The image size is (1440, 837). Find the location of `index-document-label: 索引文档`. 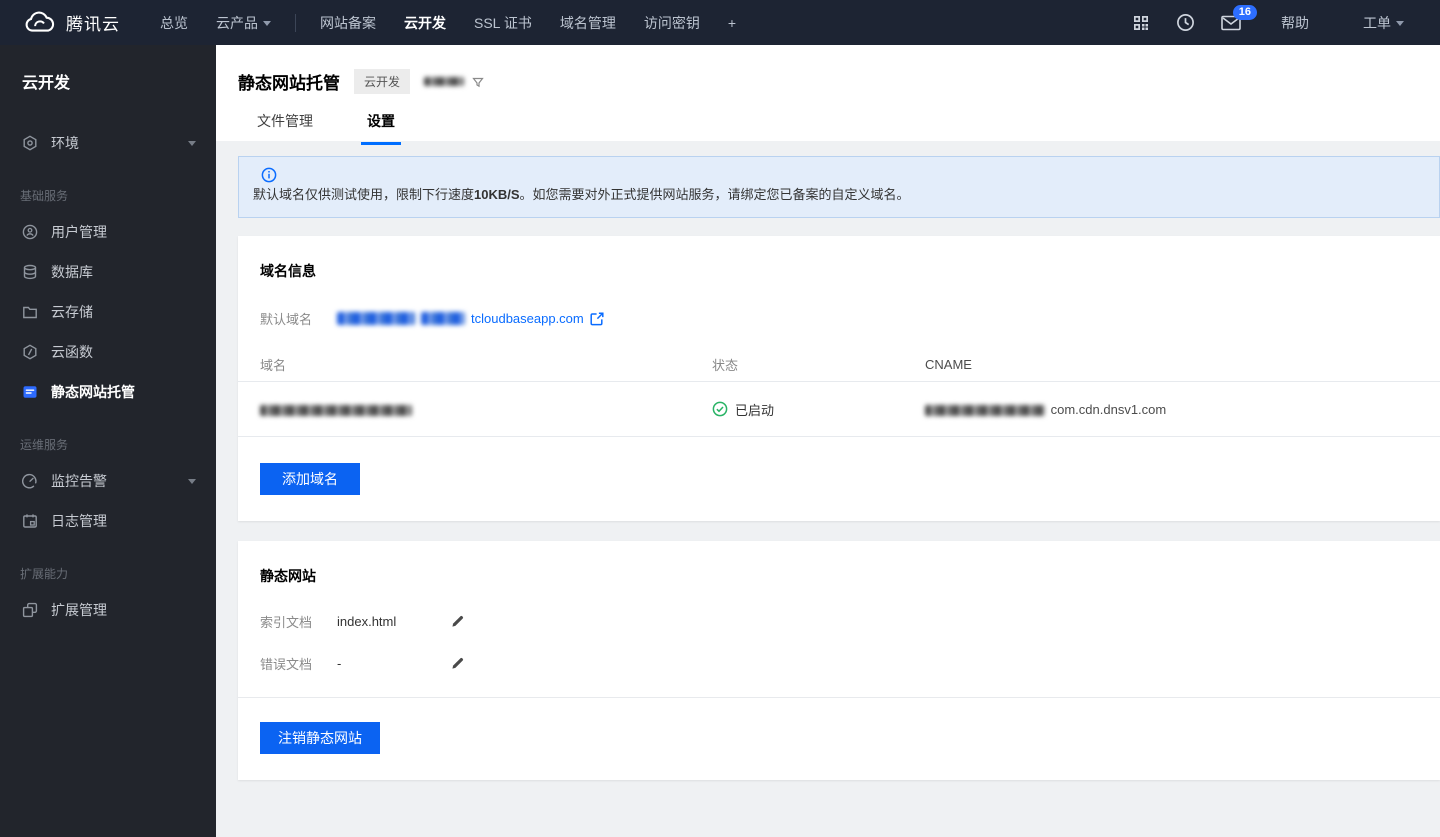

index-document-label: 索引文档 is located at coordinates (286, 622).